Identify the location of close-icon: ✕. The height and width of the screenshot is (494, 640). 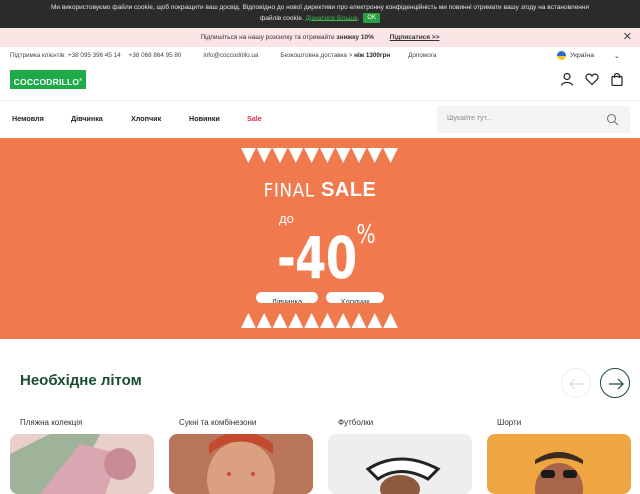
(627, 37).